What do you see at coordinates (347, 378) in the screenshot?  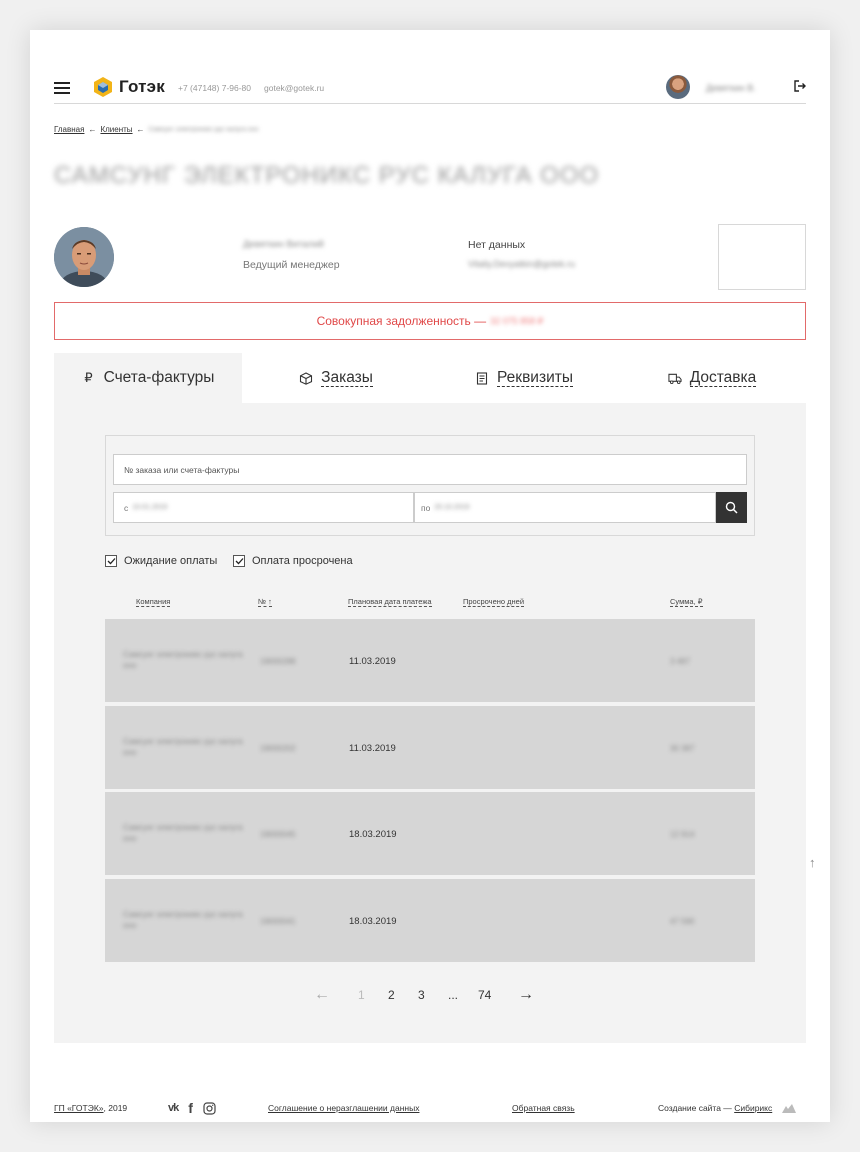 I see `tab-label: Заказы` at bounding box center [347, 378].